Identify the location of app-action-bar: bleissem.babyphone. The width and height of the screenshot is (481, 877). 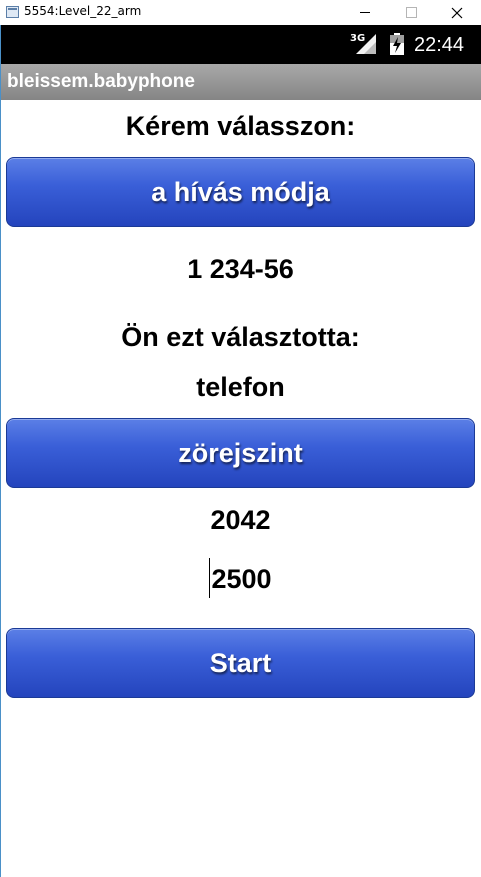
(241, 82).